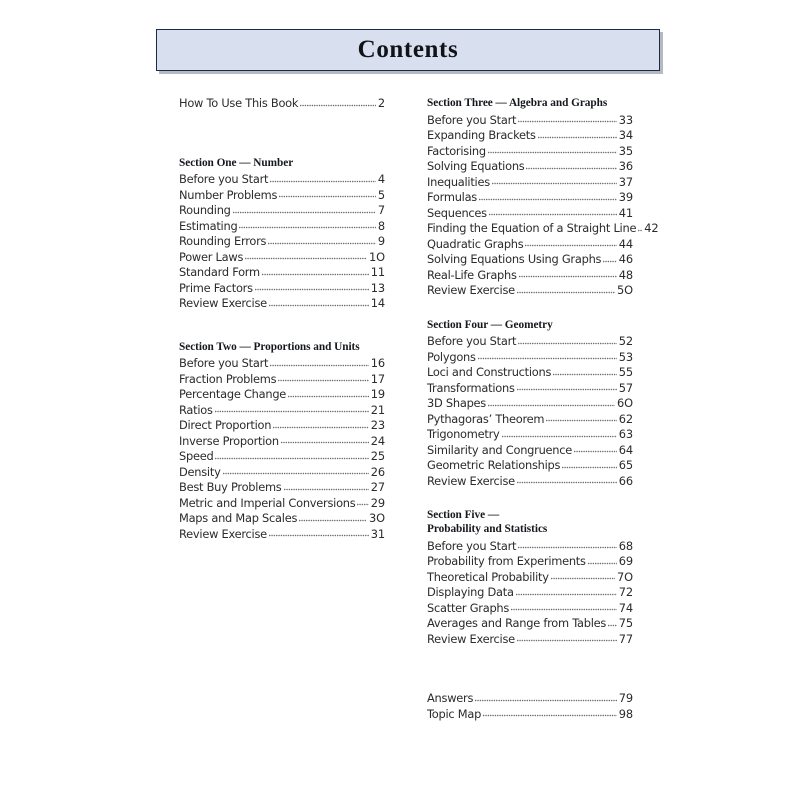 This screenshot has width=800, height=800. I want to click on contents-entry: Review Exercise 66, so click(530, 482).